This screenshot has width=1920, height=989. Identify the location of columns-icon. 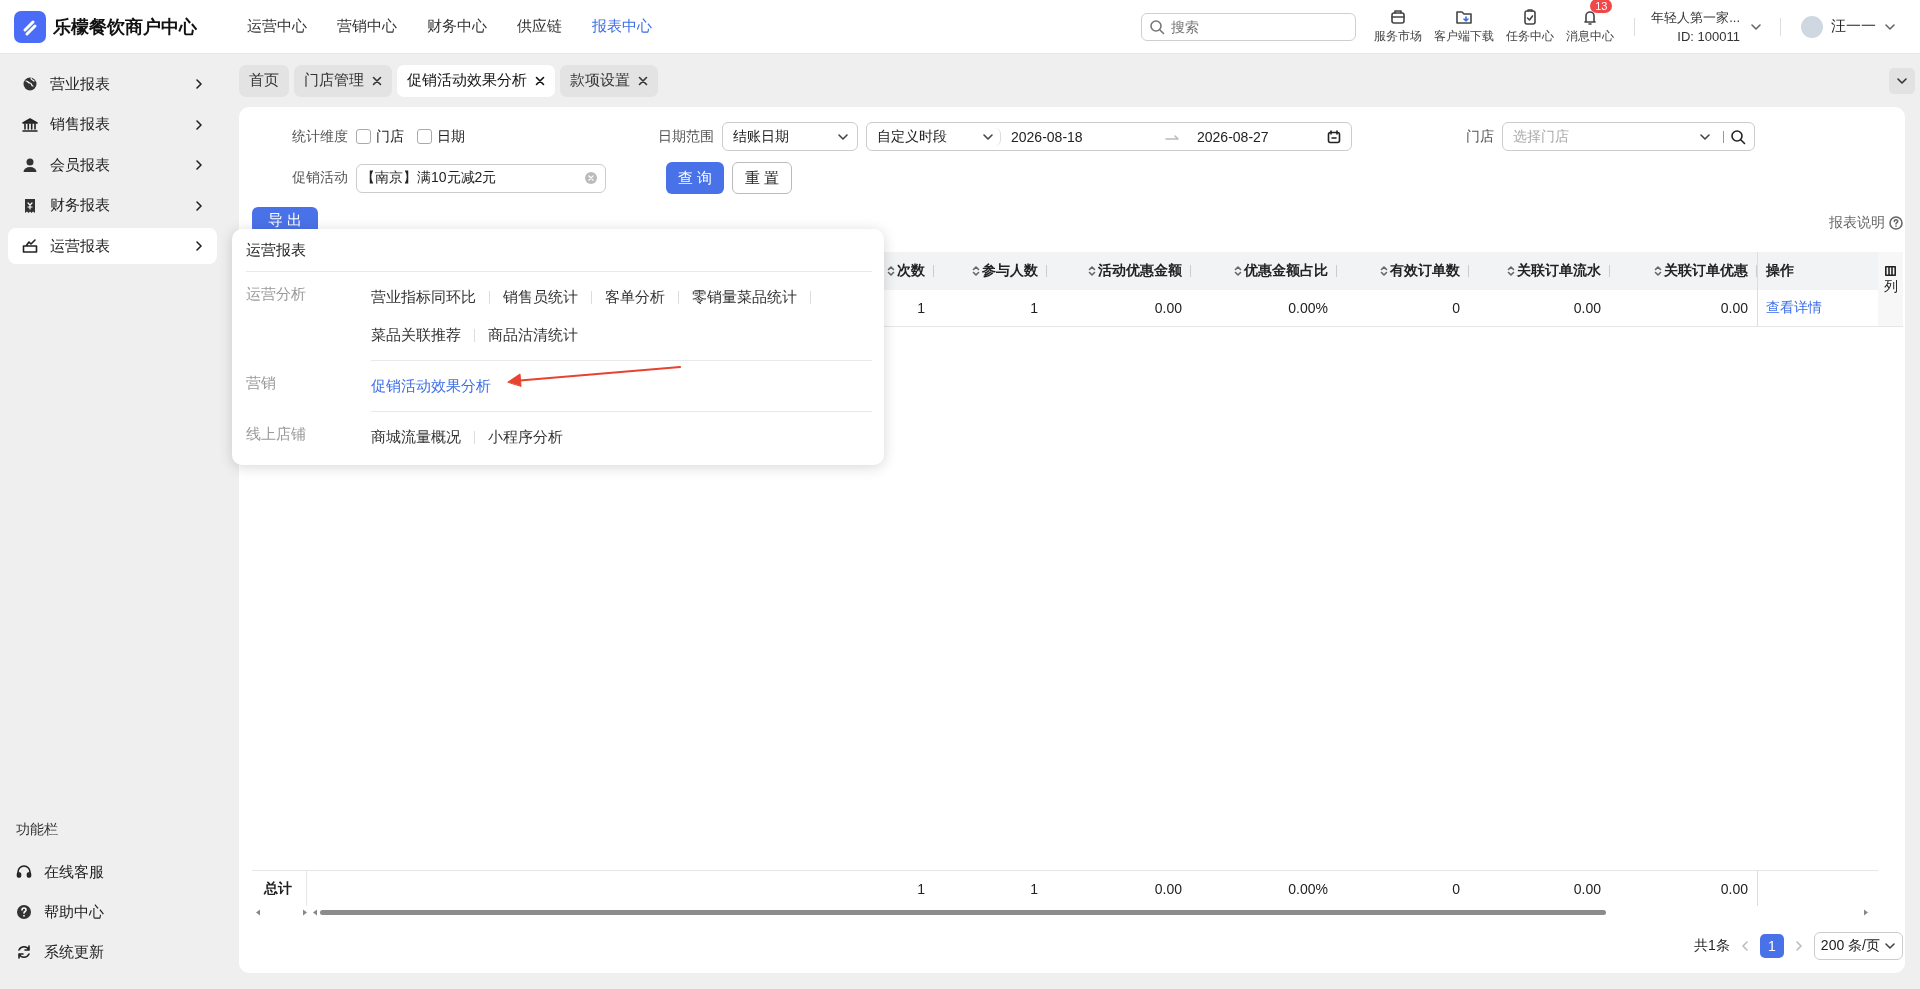
(1890, 271).